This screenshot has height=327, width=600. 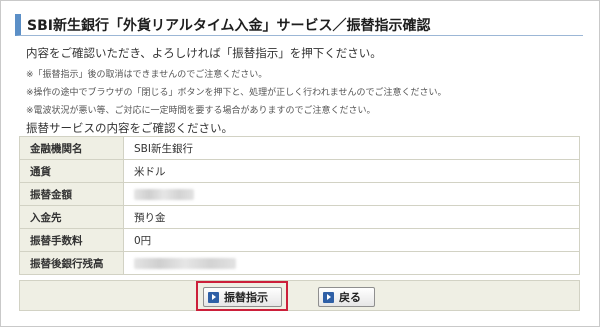 What do you see at coordinates (71, 148) in the screenshot?
I see `row-label: 金融機関名` at bounding box center [71, 148].